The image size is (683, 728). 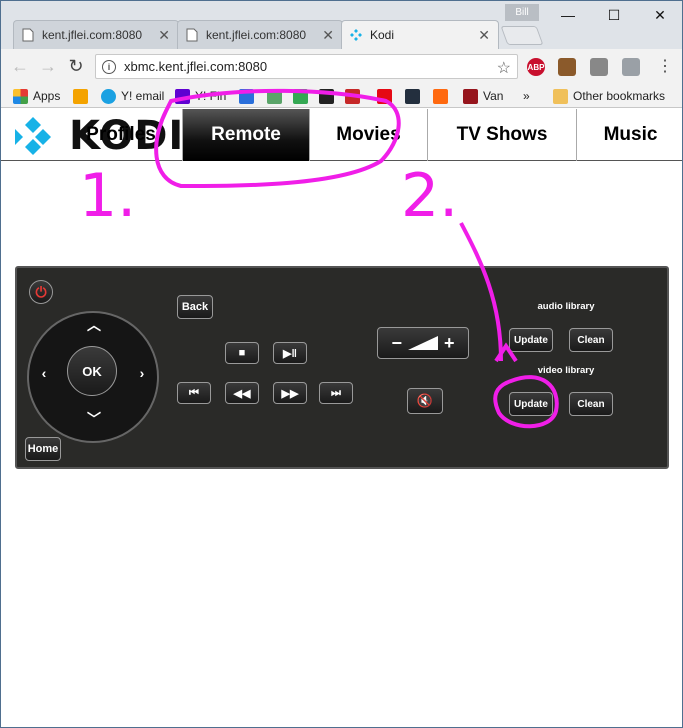 I want to click on annotation-step-1: 1., so click(x=107, y=196).